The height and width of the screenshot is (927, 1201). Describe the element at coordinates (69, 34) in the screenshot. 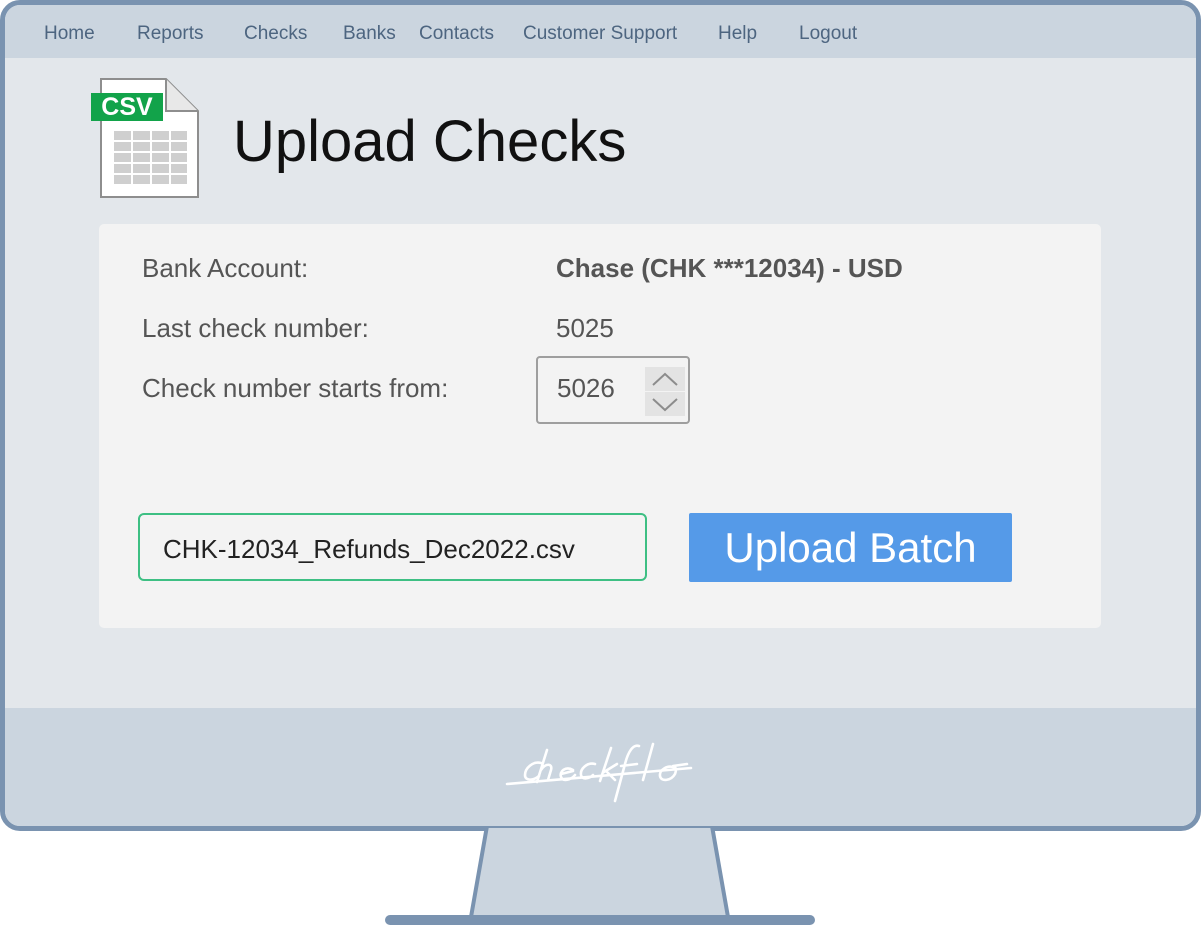

I see `nav-home: Home` at that location.